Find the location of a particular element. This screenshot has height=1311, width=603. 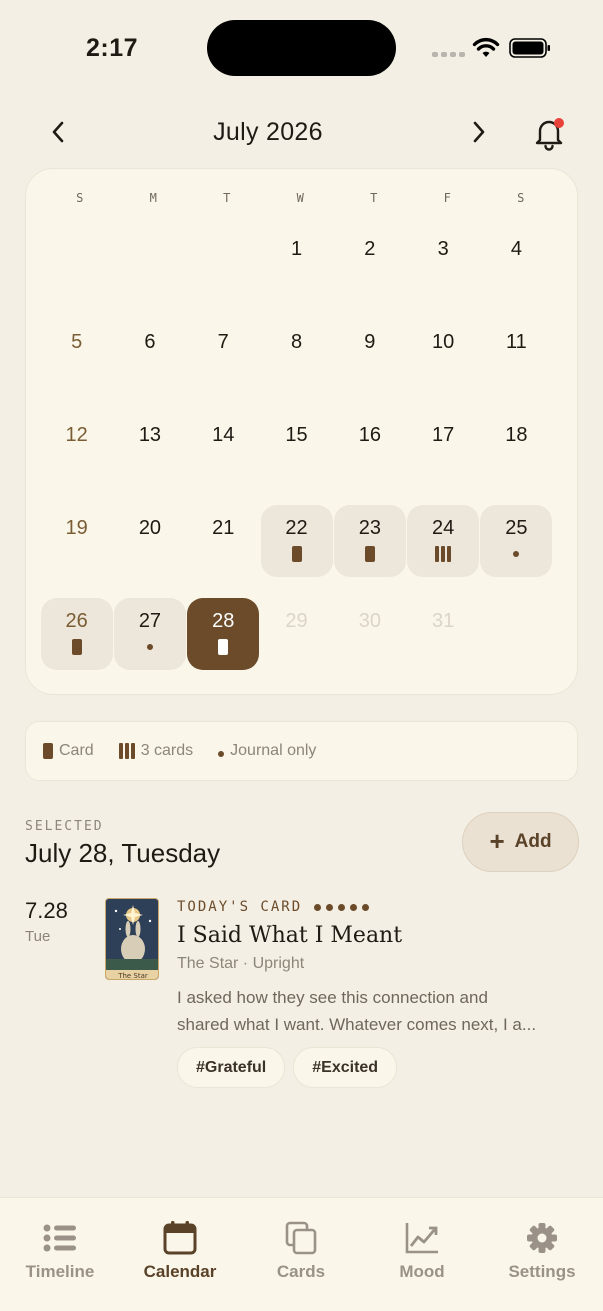

day-number: 7 is located at coordinates (223, 342).